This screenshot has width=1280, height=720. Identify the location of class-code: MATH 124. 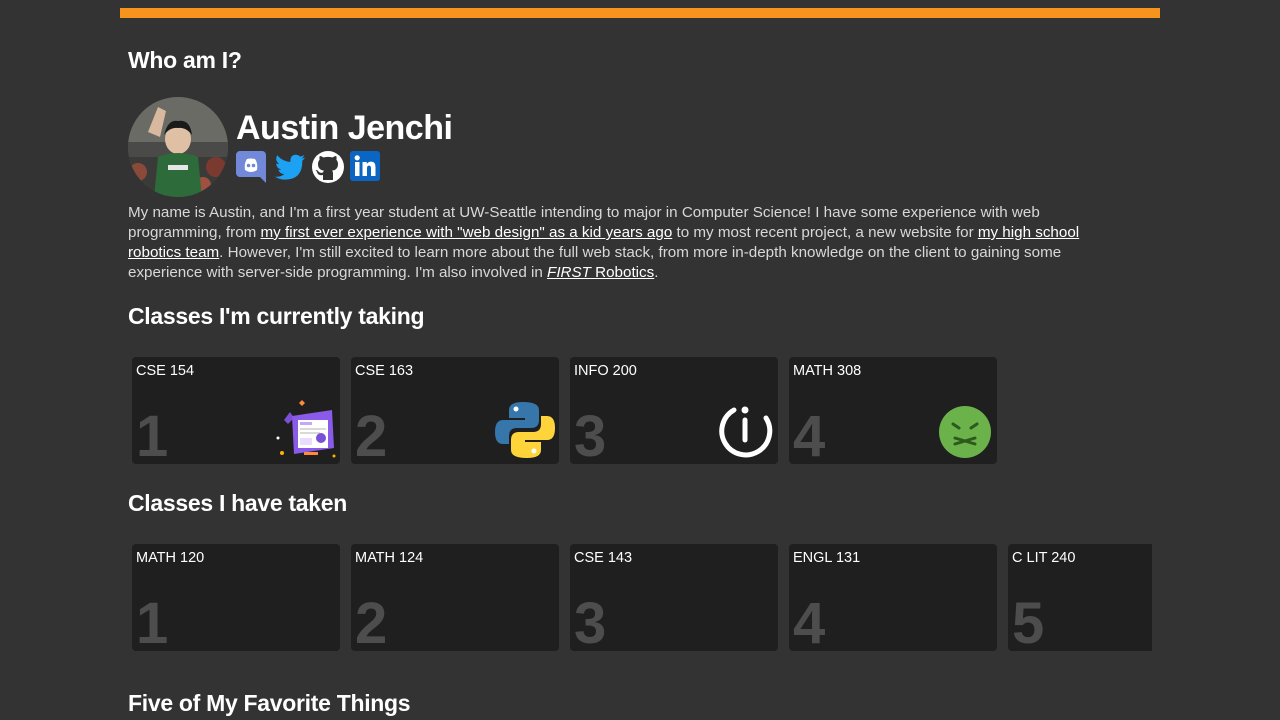
(389, 558).